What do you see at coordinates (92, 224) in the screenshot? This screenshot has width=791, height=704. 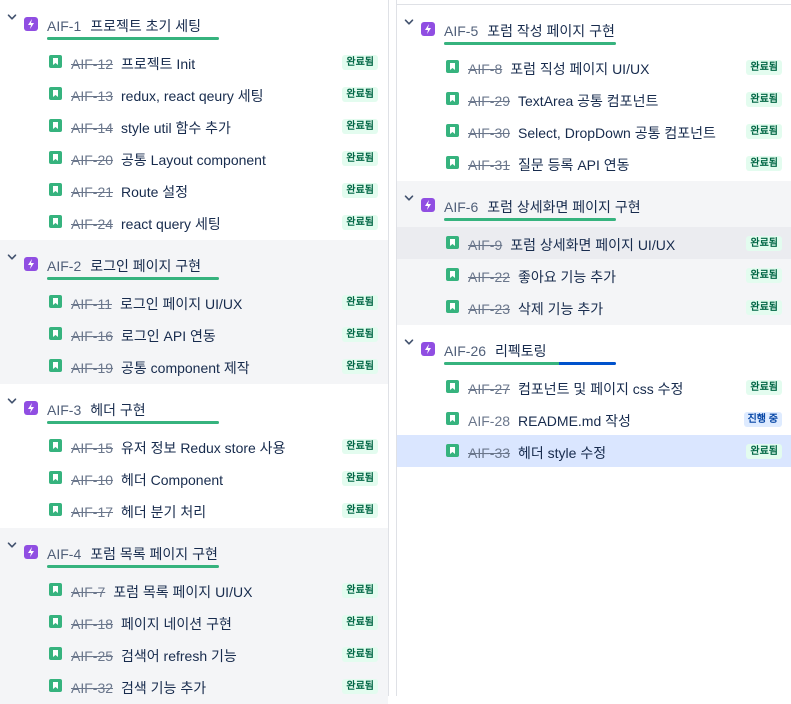 I see `issue-key: AIF-24` at bounding box center [92, 224].